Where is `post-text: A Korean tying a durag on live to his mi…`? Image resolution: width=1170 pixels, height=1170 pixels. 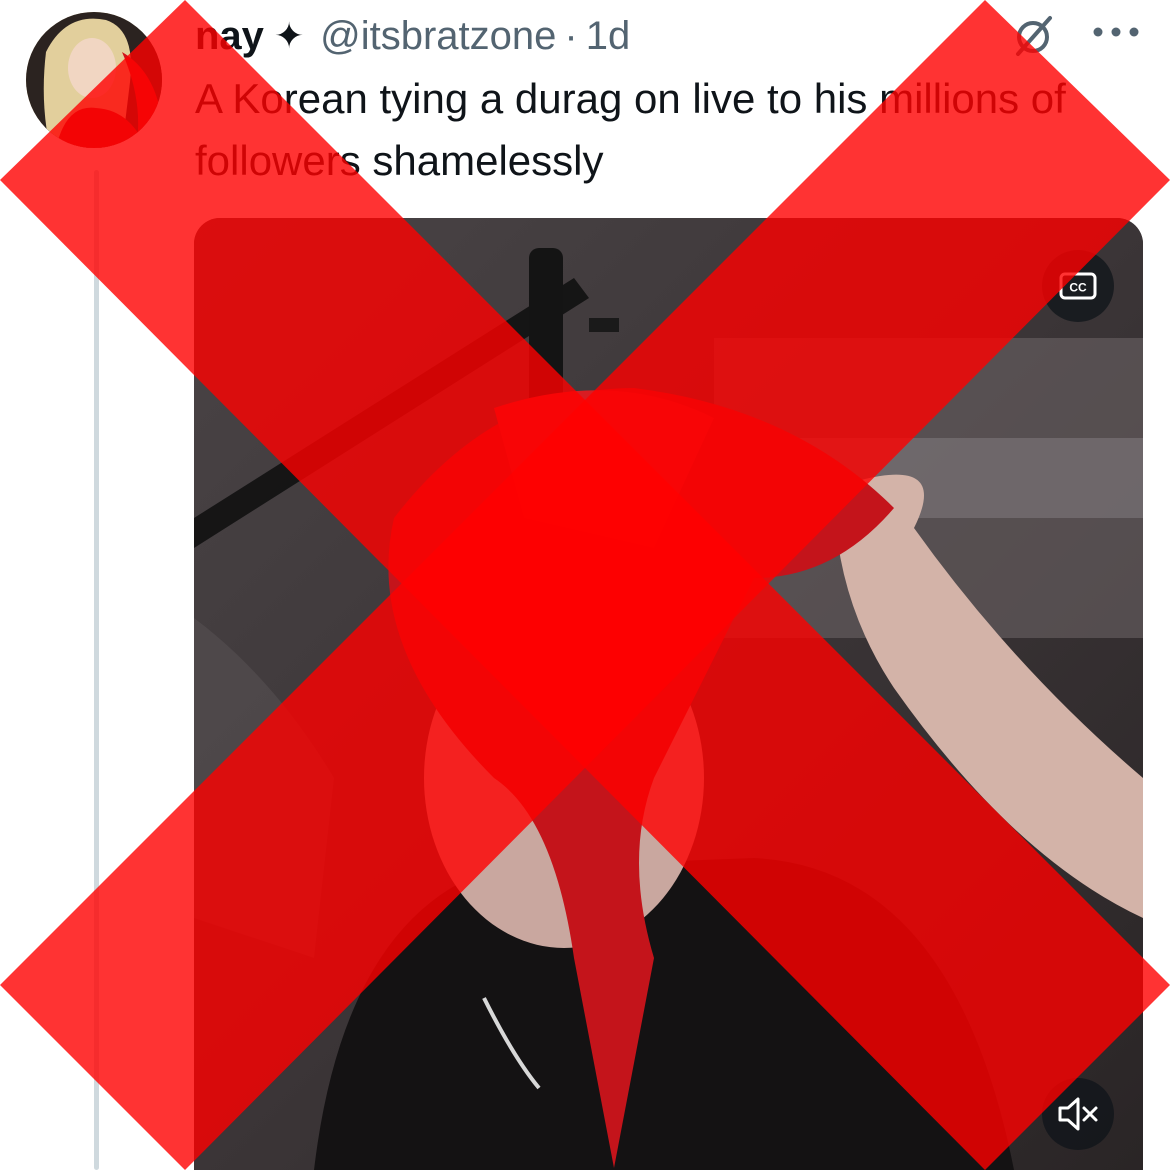
post-text: A Korean tying a durag on live to his mi… is located at coordinates (630, 129).